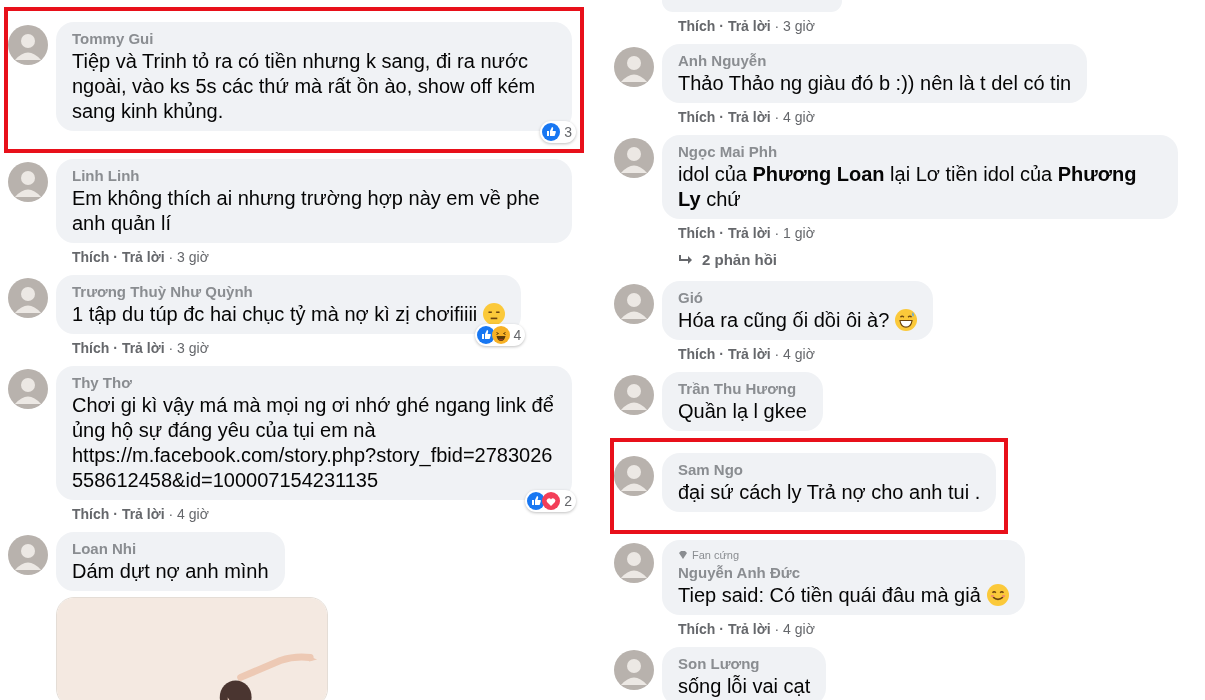 The width and height of the screenshot is (1205, 700). Describe the element at coordinates (306, 211) in the screenshot. I see `comment-text: Em không thích ai nhưng trường hợp này em về phe anh quản lí` at that location.